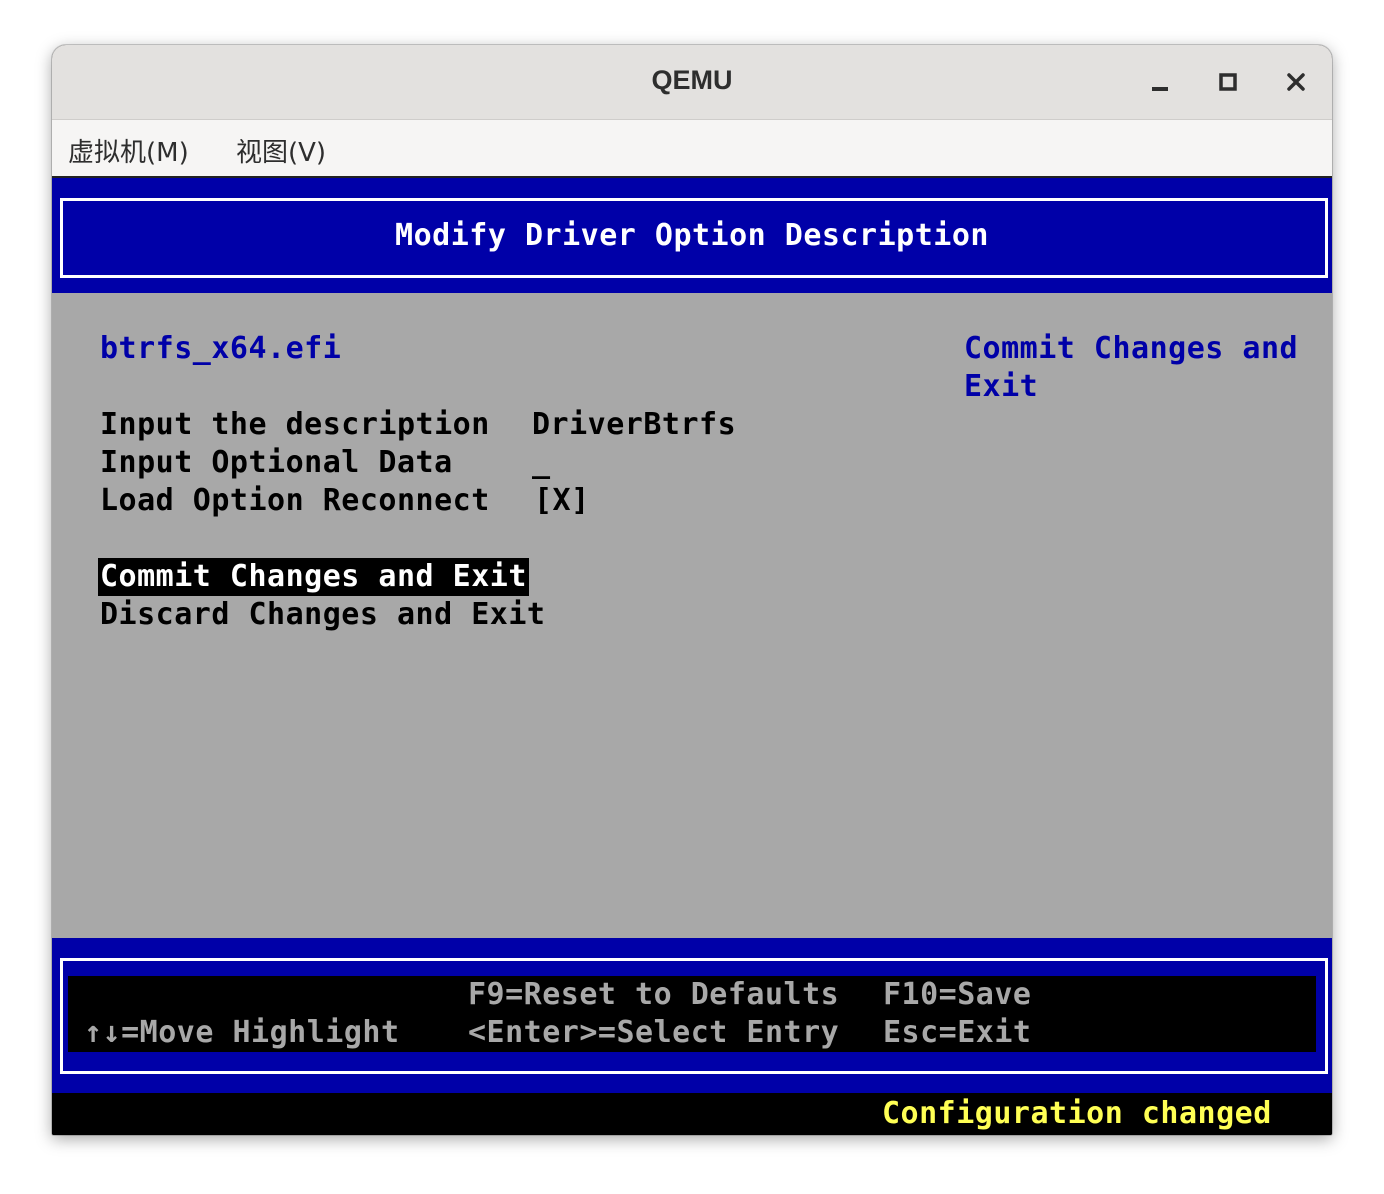 This screenshot has width=1384, height=1194. I want to click on close-icon, so click(1296, 83).